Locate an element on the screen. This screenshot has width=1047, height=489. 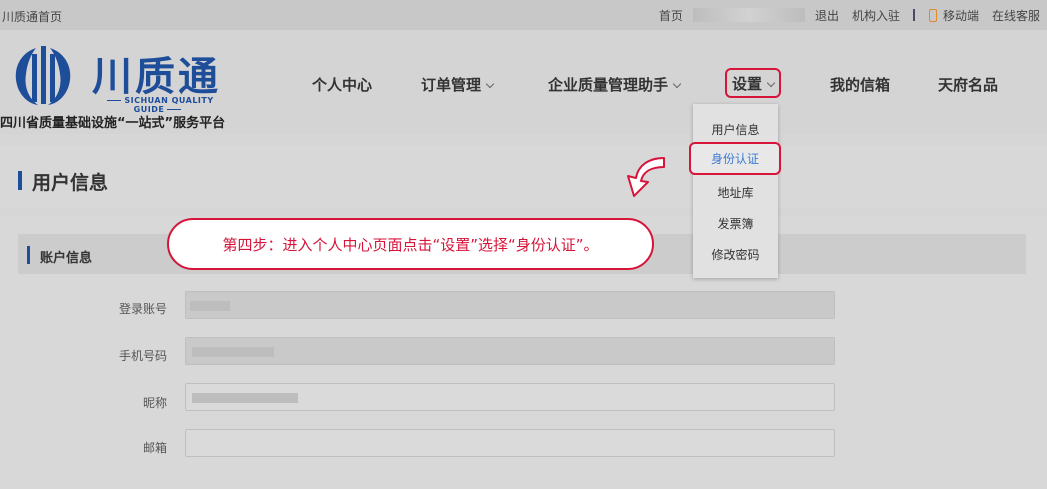
email-label: 邮箱 is located at coordinates (154, 448).